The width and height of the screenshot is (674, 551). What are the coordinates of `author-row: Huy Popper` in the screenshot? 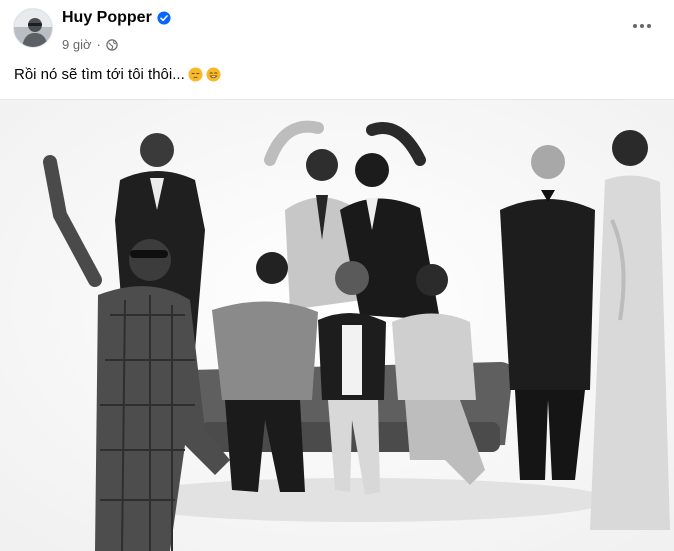 It's located at (116, 18).